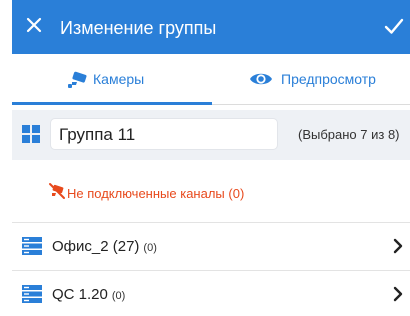 This screenshot has width=410, height=316. Describe the element at coordinates (156, 193) in the screenshot. I see `disconnected-channels-label: Не подключенные каналы (0)` at that location.